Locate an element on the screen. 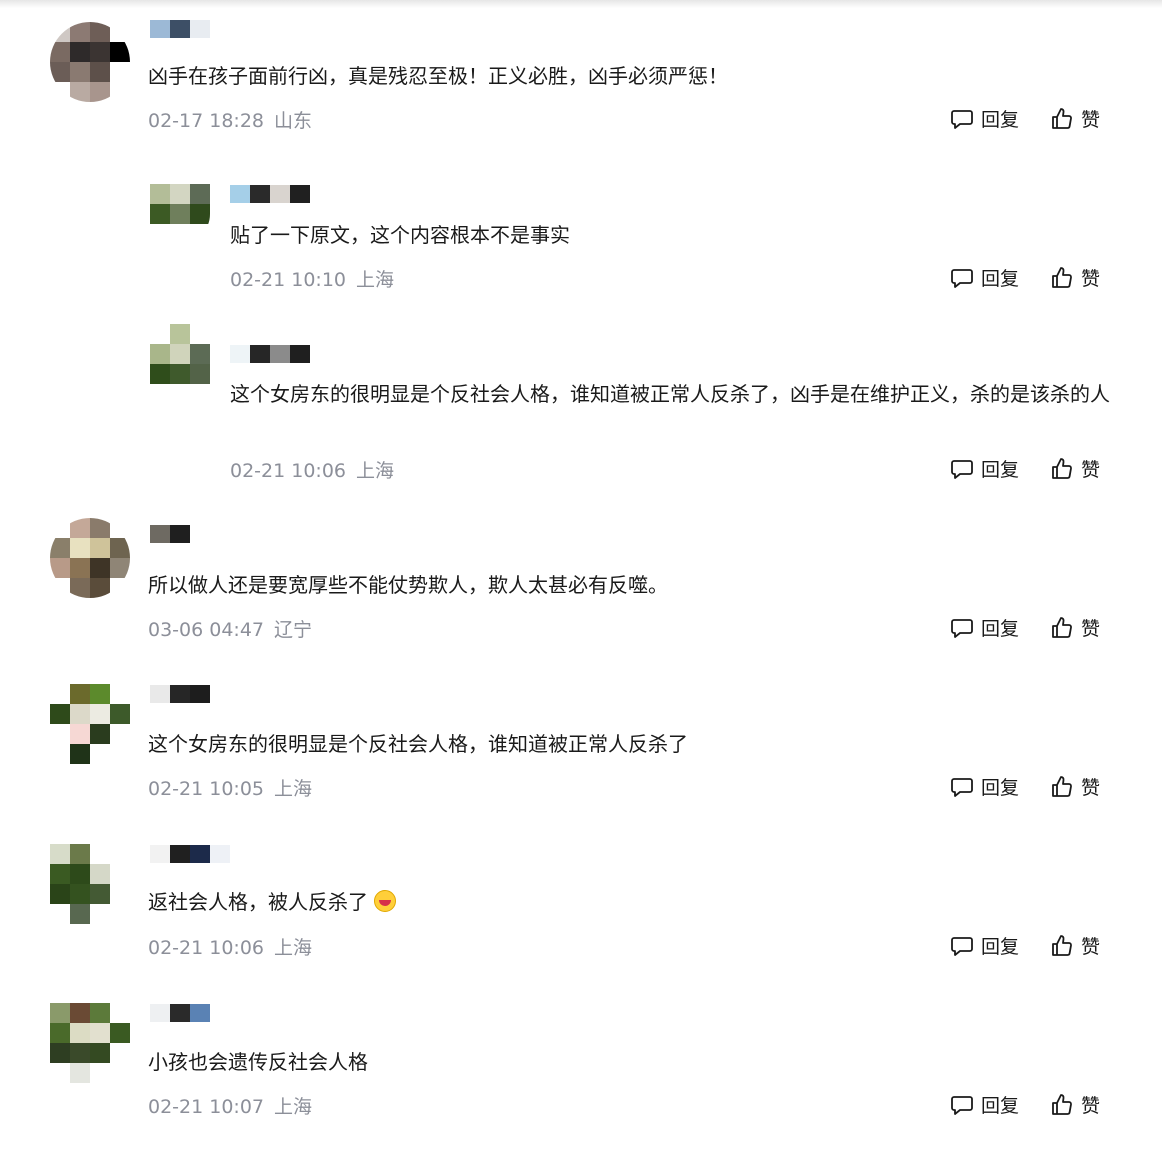 This screenshot has width=1162, height=1152. comment-text: 所以做人还是要宽厚些不能仗势欺人，欺人太甚必有反噬。 is located at coordinates (408, 585).